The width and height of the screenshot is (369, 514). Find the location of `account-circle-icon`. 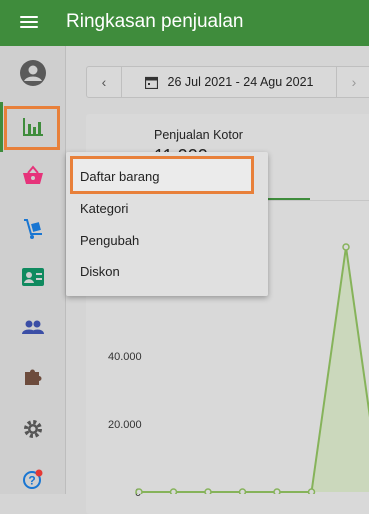

account-circle-icon is located at coordinates (32, 73).